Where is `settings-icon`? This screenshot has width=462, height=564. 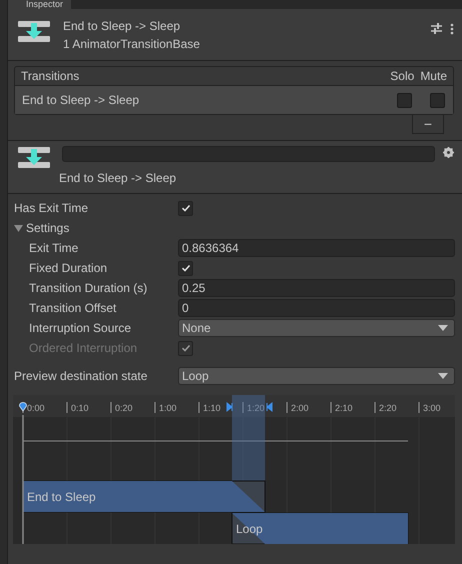
settings-icon is located at coordinates (448, 152).